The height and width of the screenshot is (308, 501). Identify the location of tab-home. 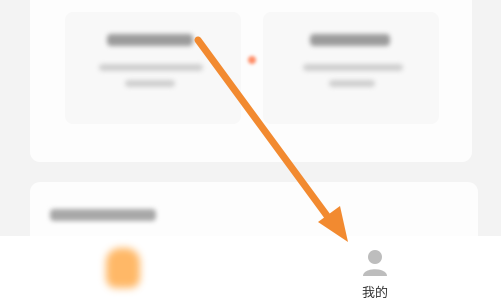
(126, 272).